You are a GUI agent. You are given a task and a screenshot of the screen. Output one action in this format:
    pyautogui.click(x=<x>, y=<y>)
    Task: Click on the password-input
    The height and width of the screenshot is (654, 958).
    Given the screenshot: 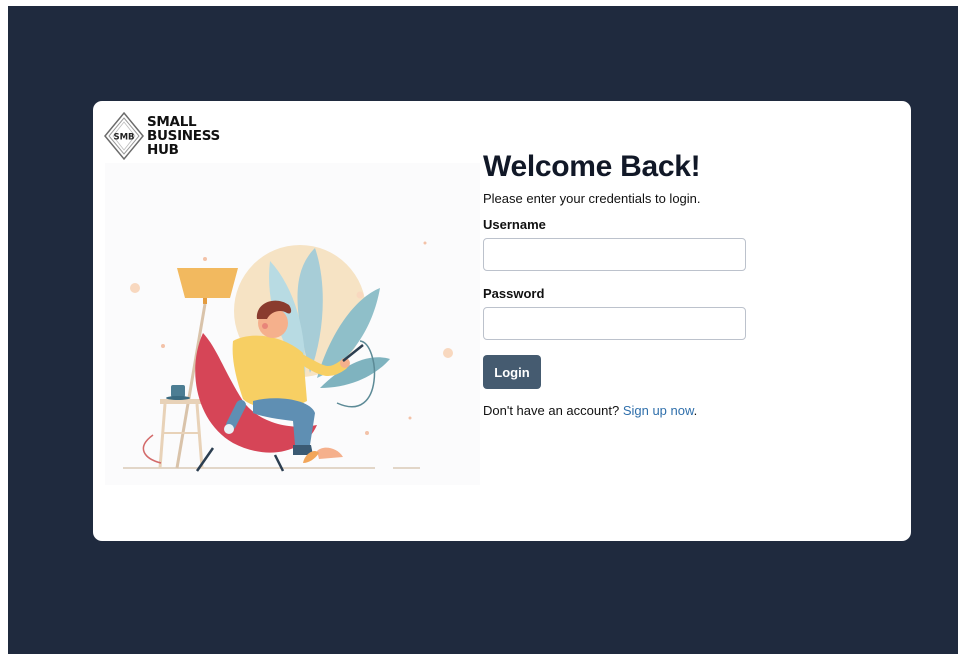 What is the action you would take?
    pyautogui.click(x=614, y=323)
    